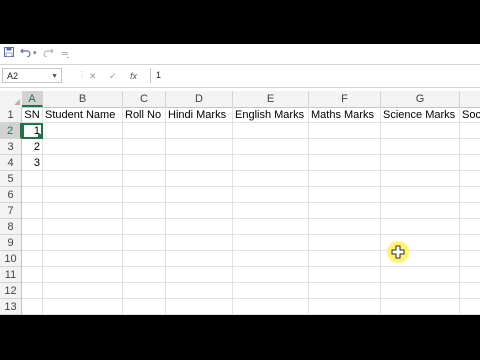  What do you see at coordinates (345, 227) in the screenshot?
I see `cell-f8` at bounding box center [345, 227].